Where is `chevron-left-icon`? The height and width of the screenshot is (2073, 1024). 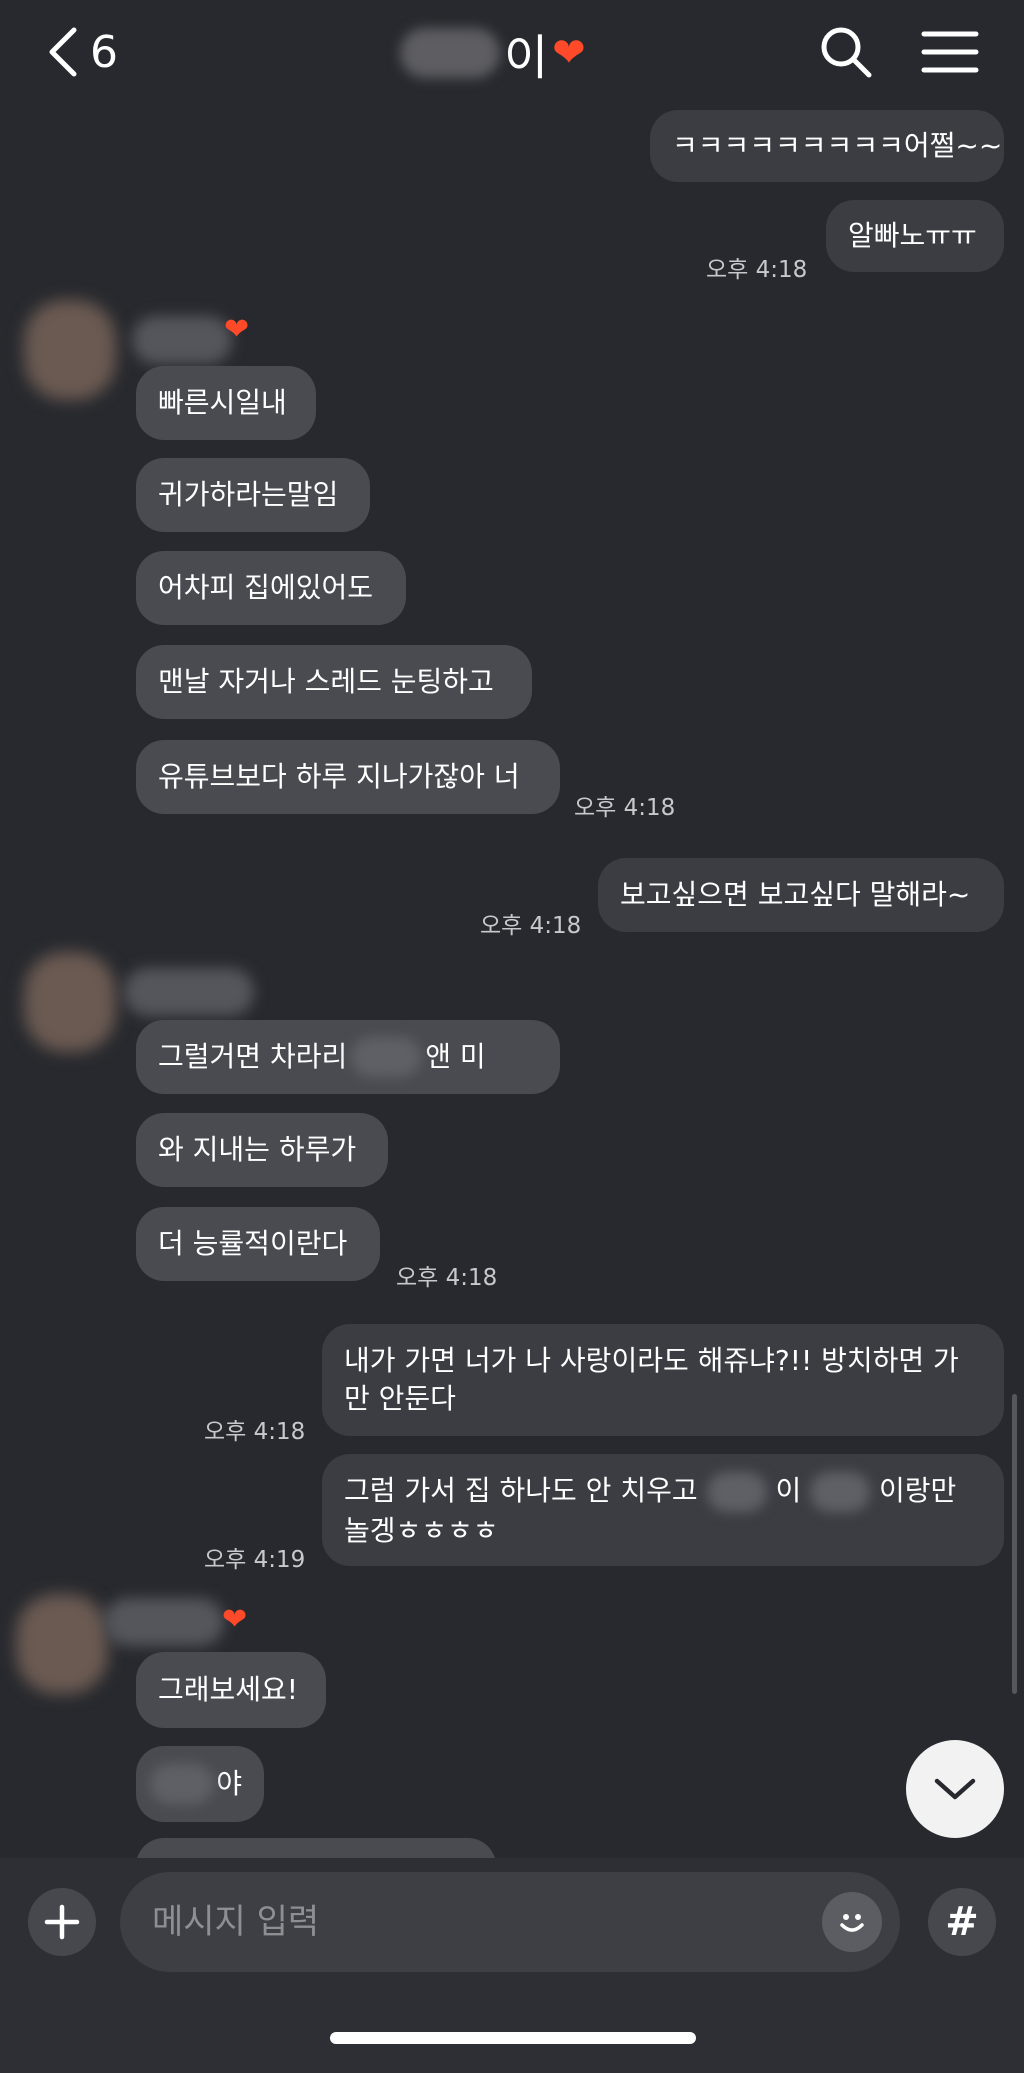
chevron-left-icon is located at coordinates (63, 52).